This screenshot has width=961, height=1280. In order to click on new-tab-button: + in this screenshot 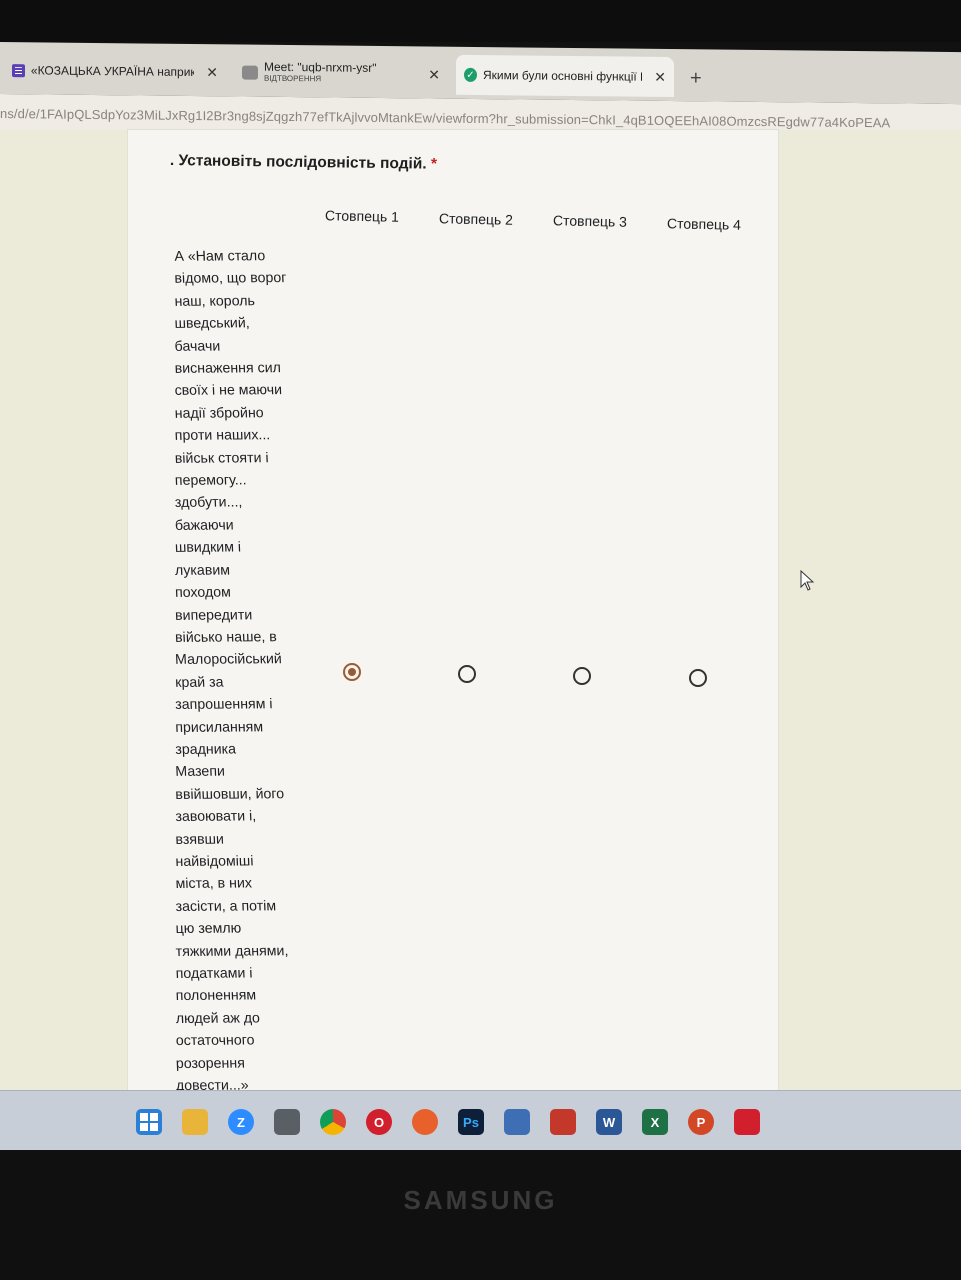, I will do `click(696, 78)`.